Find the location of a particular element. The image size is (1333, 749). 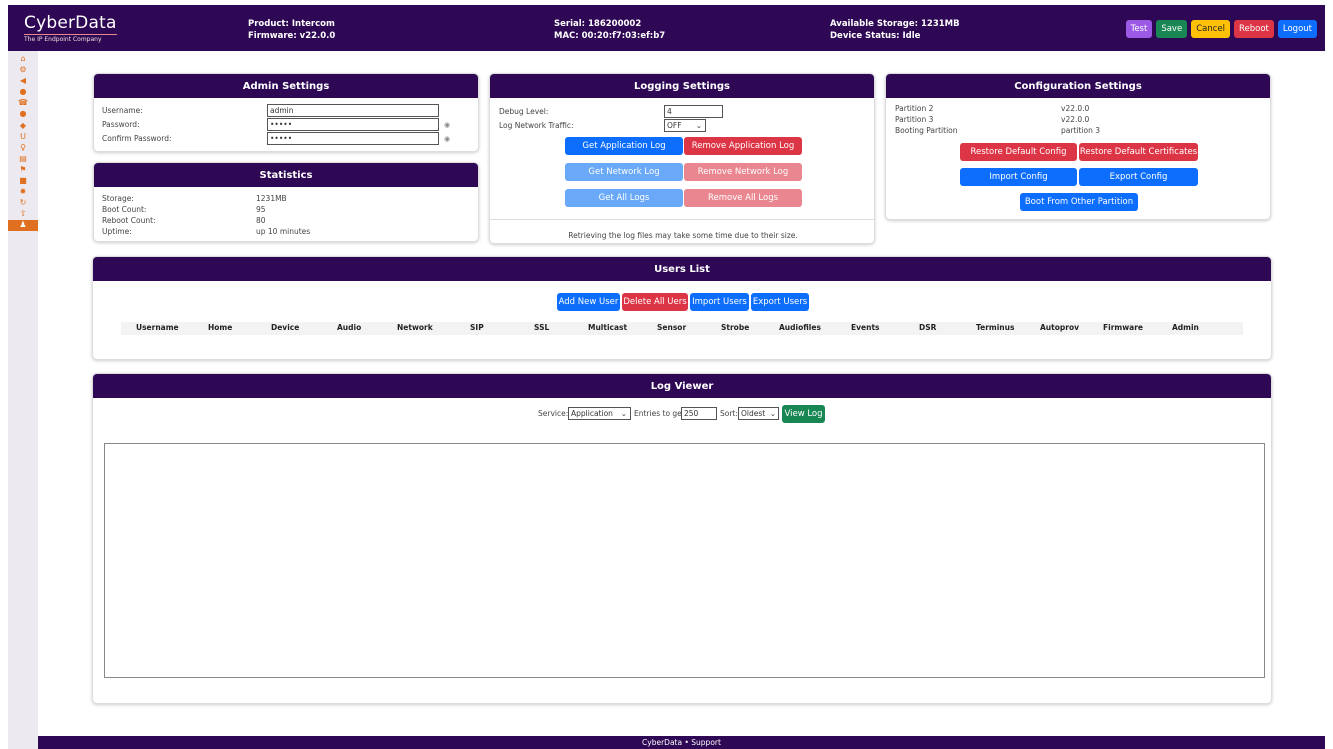

restore-default-config-button: Restore Default Config is located at coordinates (1018, 152).